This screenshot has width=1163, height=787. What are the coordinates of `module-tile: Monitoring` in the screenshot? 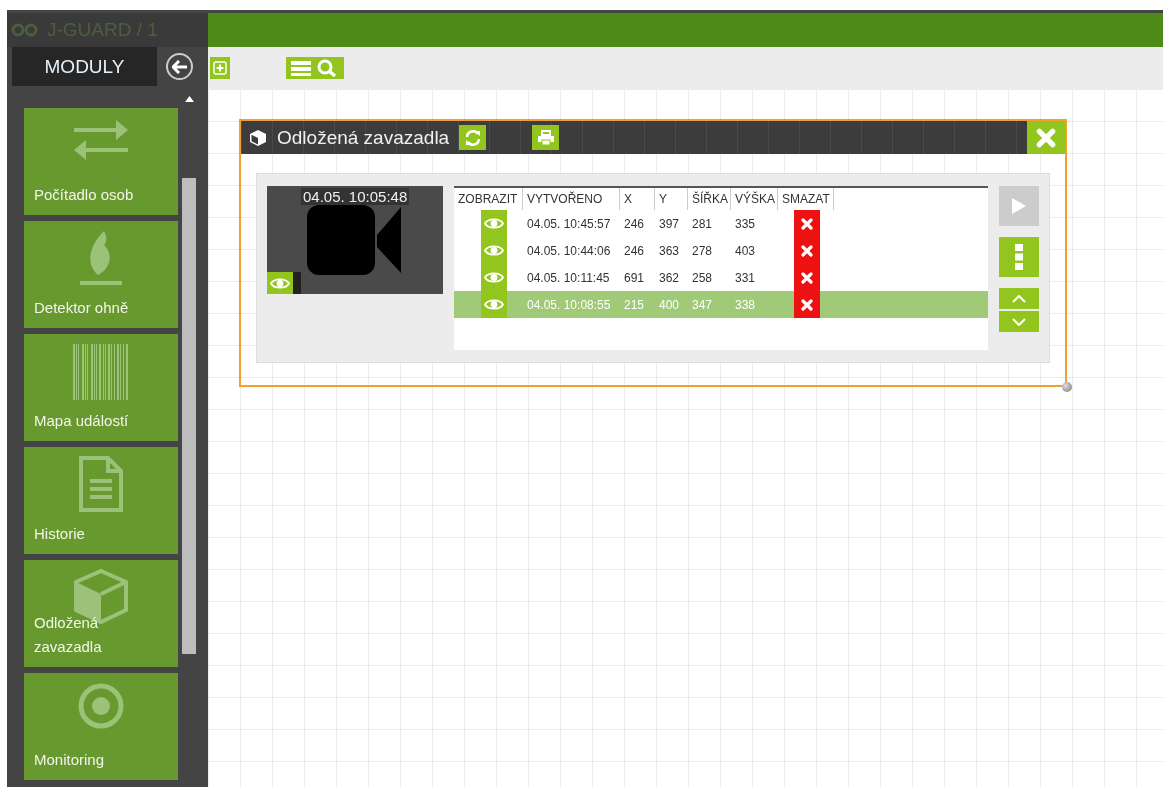 It's located at (101, 726).